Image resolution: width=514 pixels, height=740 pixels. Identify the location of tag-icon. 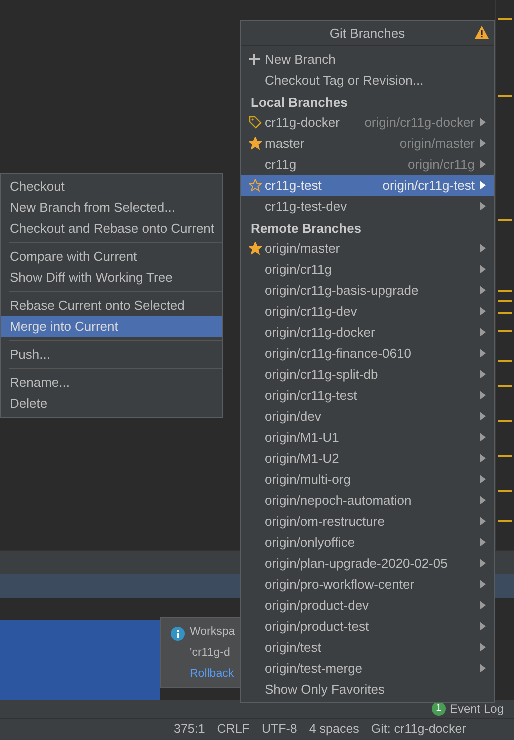
(255, 122).